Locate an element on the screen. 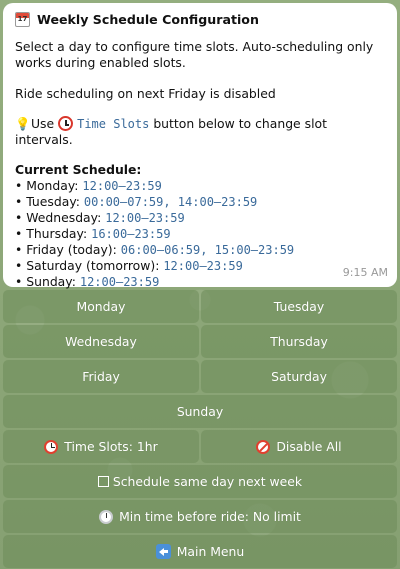 The image size is (400, 569). min-time-label: Min time before ride: No limit is located at coordinates (210, 516).